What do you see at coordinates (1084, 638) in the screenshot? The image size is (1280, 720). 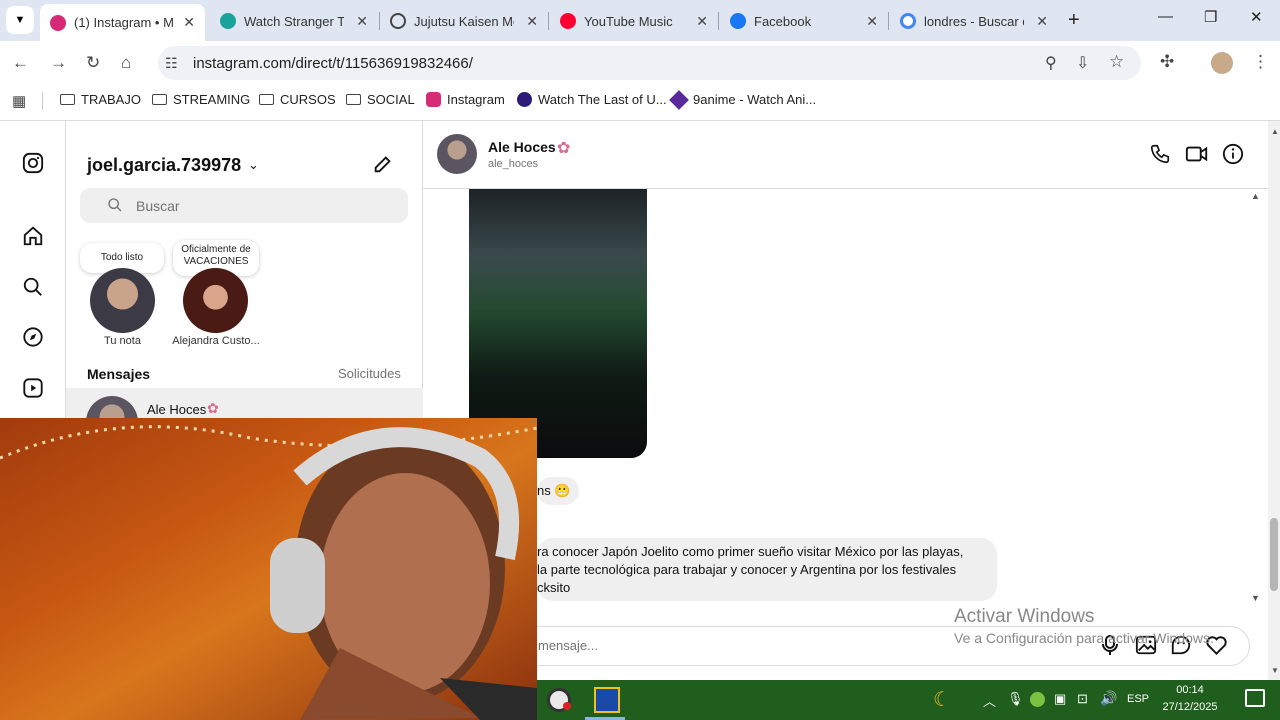 I see `activate-windows-subtitle: Ve a Configuración para activar Windows.` at bounding box center [1084, 638].